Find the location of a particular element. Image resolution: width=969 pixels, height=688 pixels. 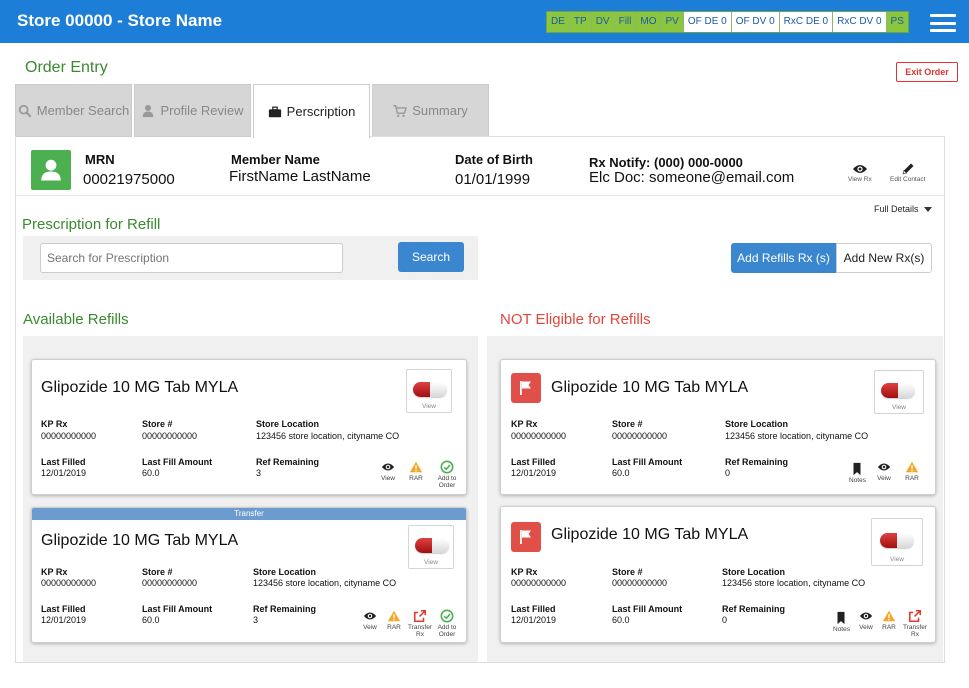

tab-profile-review: Profile Review is located at coordinates (192, 110).